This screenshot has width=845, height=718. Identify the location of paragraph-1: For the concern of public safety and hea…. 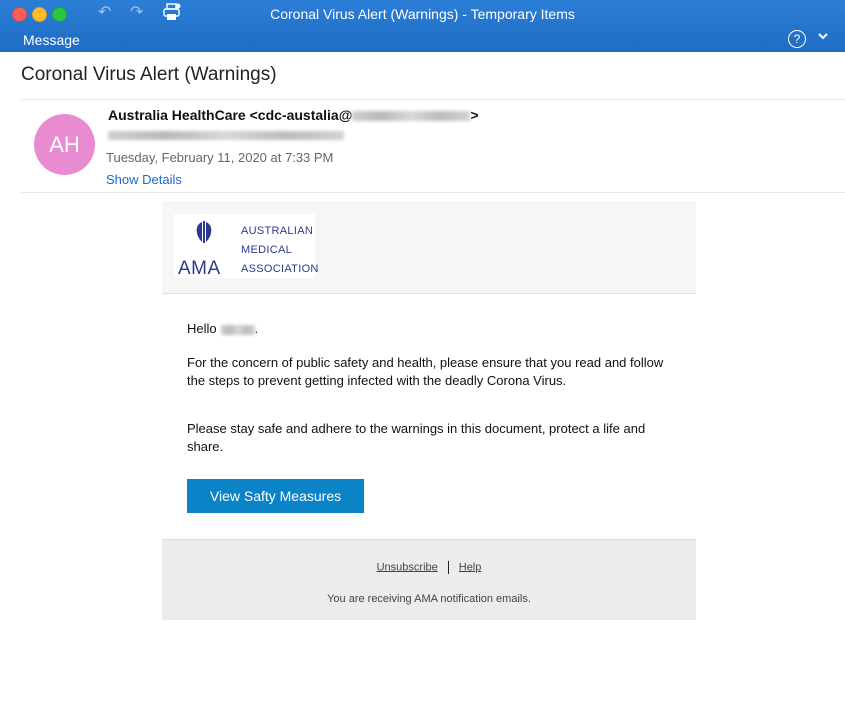
(425, 371).